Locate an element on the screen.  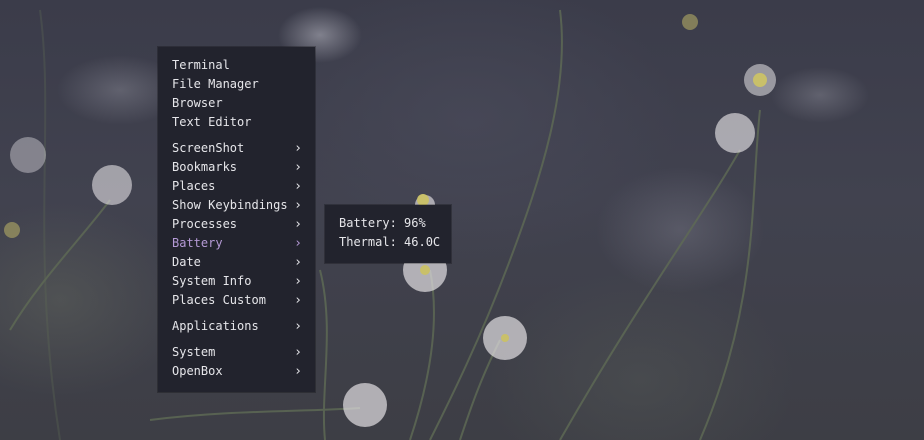
battery-submenu: Battery: 96% Thermal: 46.0C is located at coordinates (388, 234).